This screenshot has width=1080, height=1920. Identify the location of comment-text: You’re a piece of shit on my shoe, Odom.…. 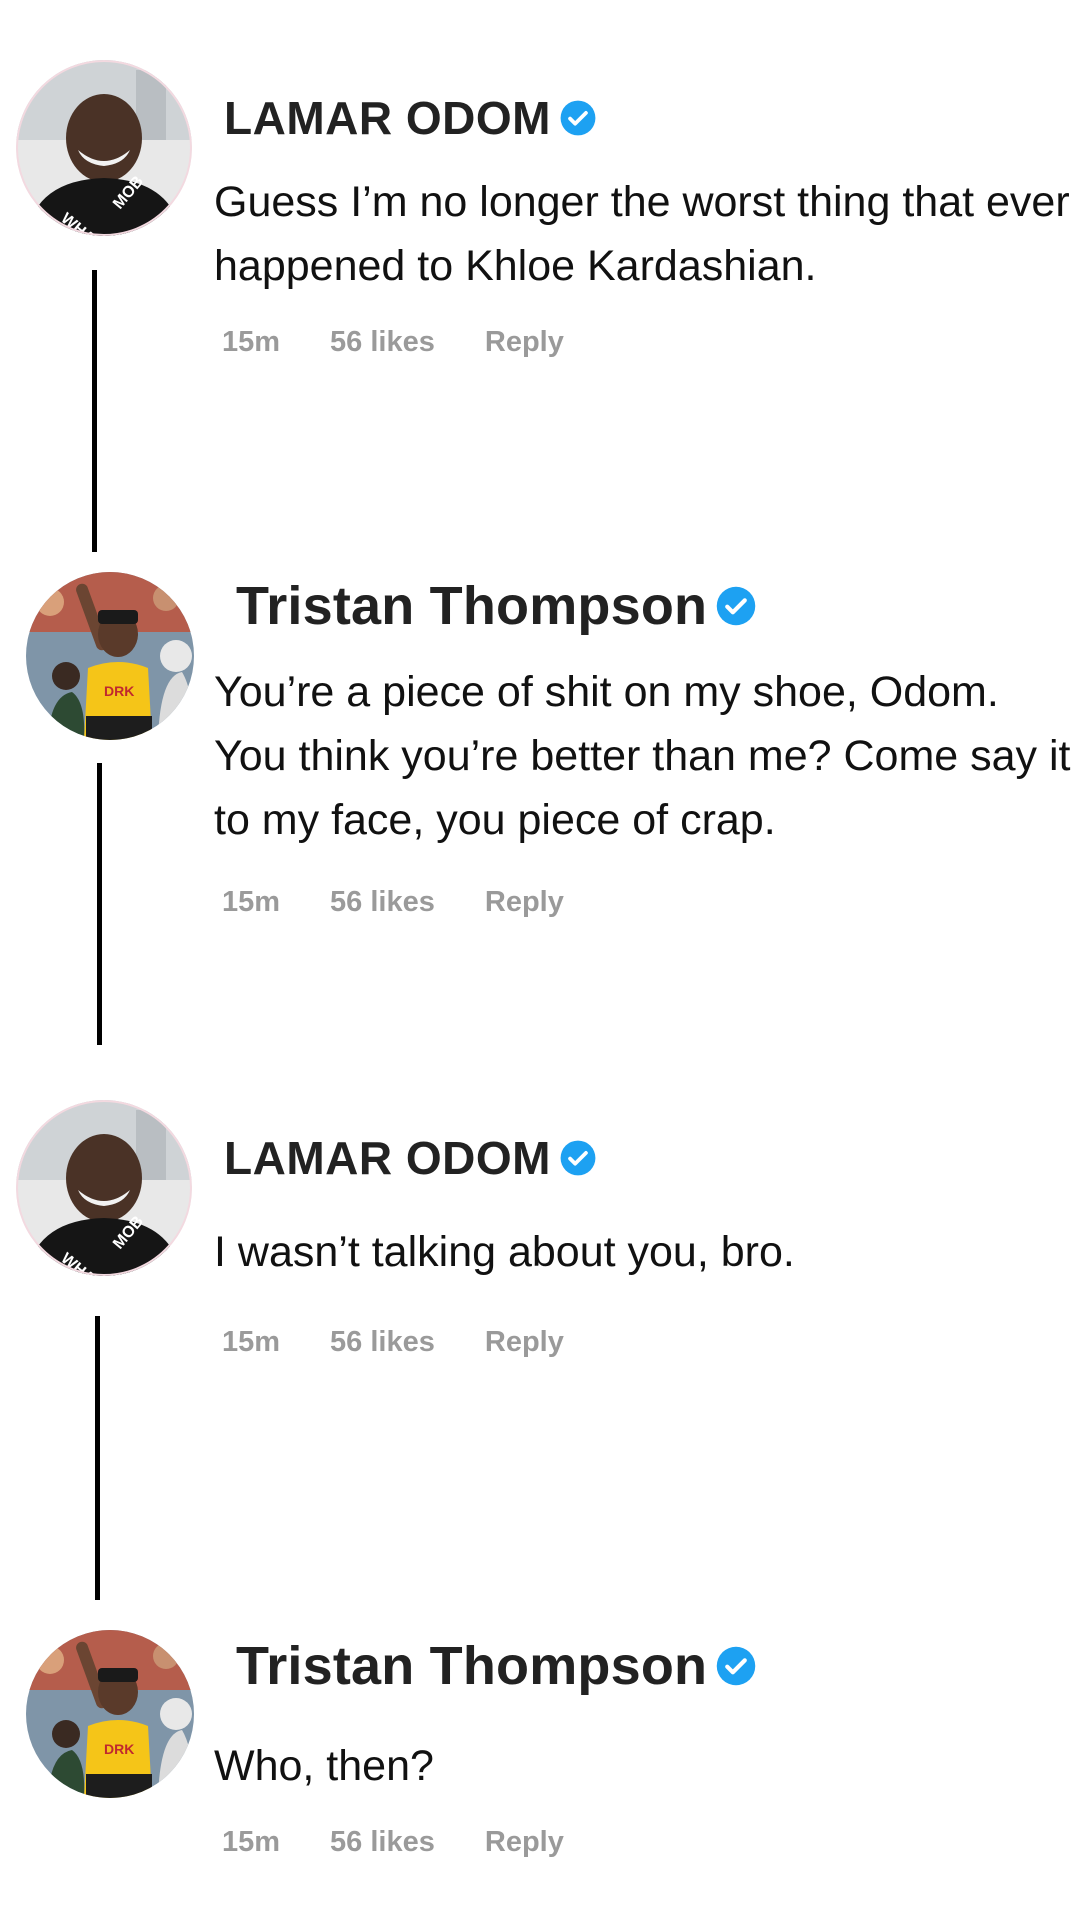
(642, 756).